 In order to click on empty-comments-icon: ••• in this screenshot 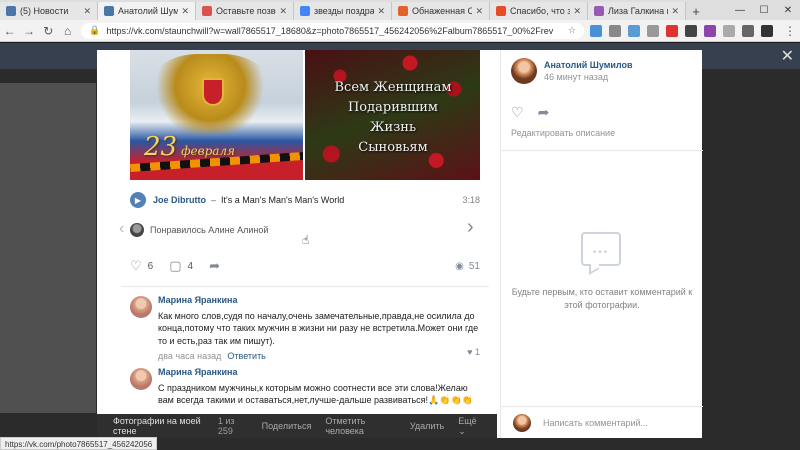, I will do `click(601, 249)`.